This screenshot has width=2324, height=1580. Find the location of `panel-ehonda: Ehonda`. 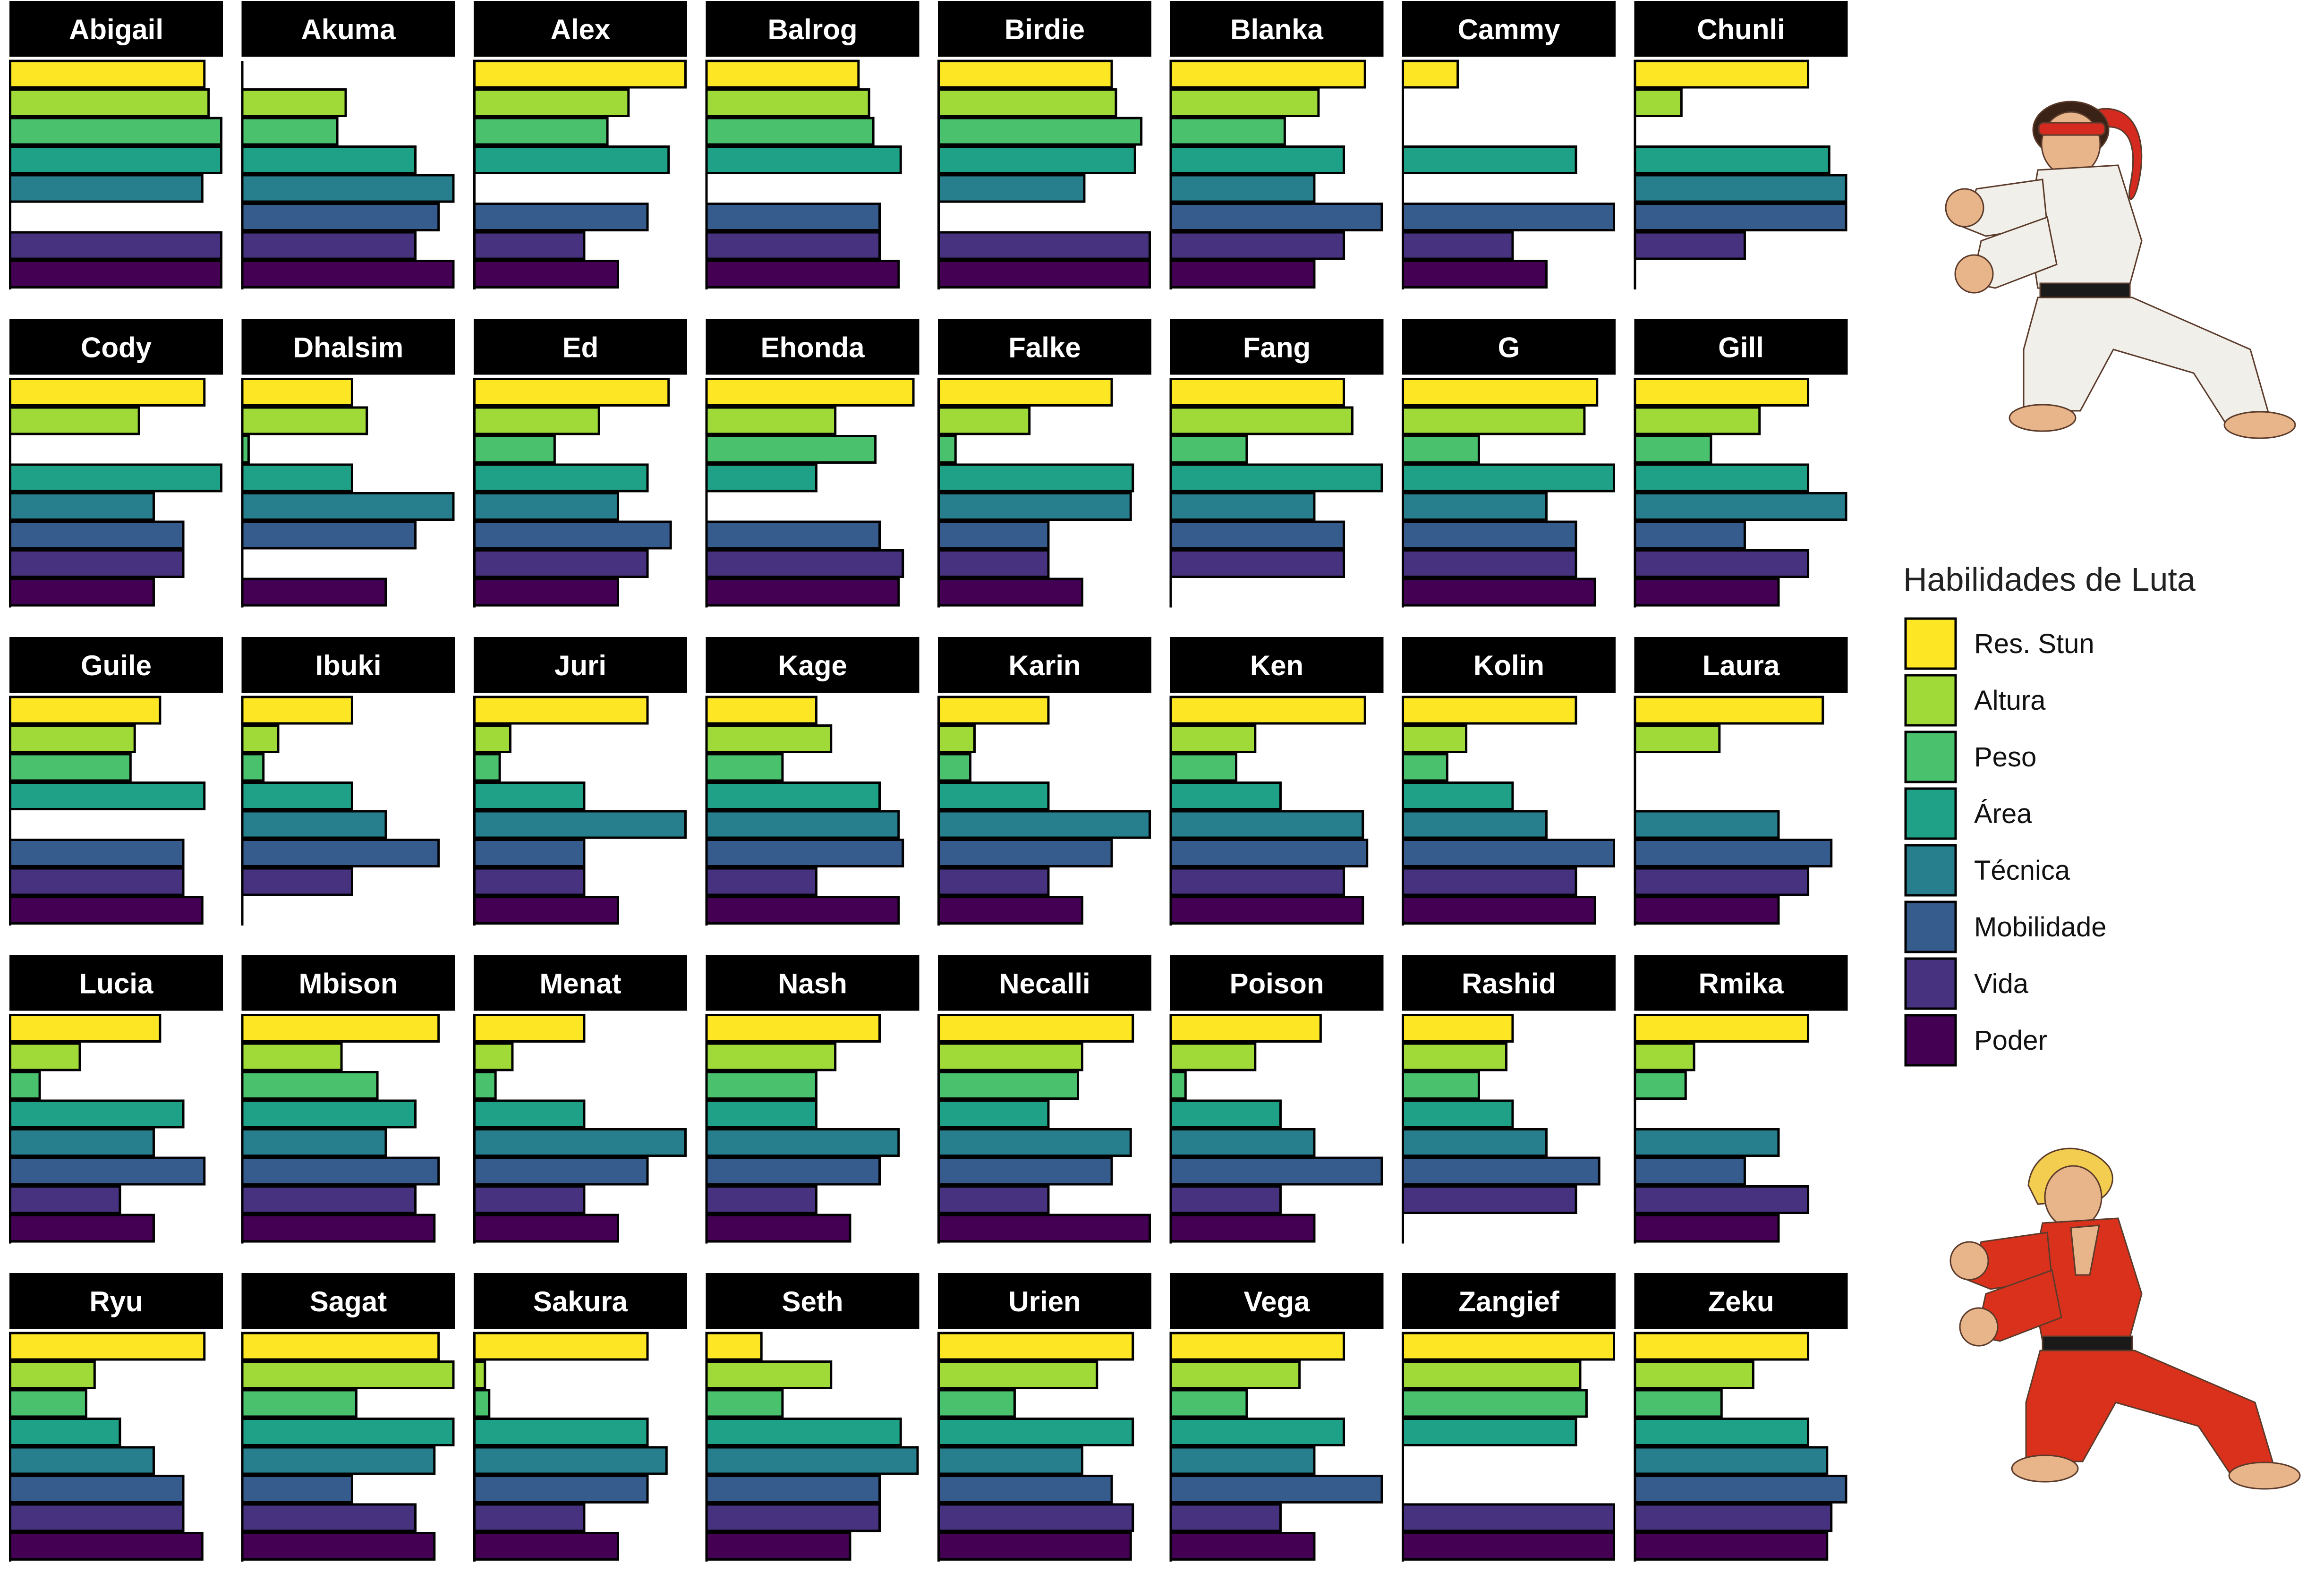

panel-ehonda: Ehonda is located at coordinates (812, 464).